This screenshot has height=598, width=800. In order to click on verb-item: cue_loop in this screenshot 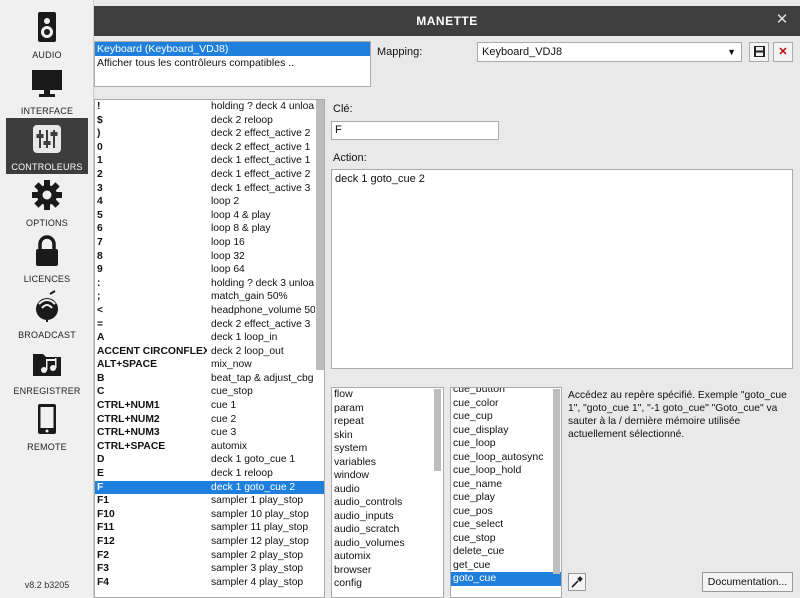, I will do `click(506, 444)`.